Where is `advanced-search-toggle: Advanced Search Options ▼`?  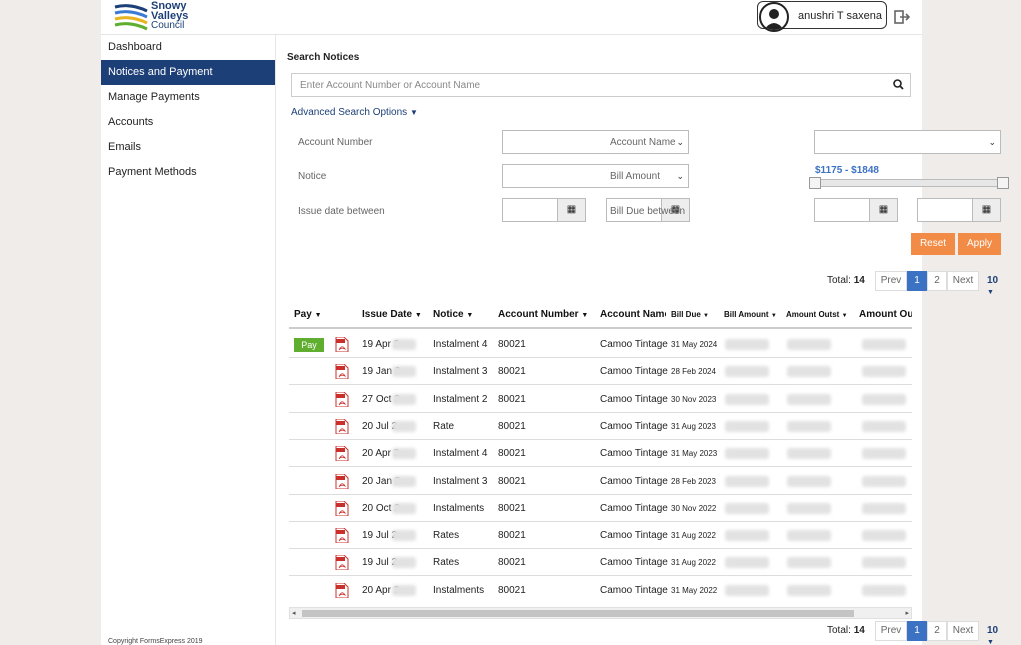 advanced-search-toggle: Advanced Search Options ▼ is located at coordinates (354, 112).